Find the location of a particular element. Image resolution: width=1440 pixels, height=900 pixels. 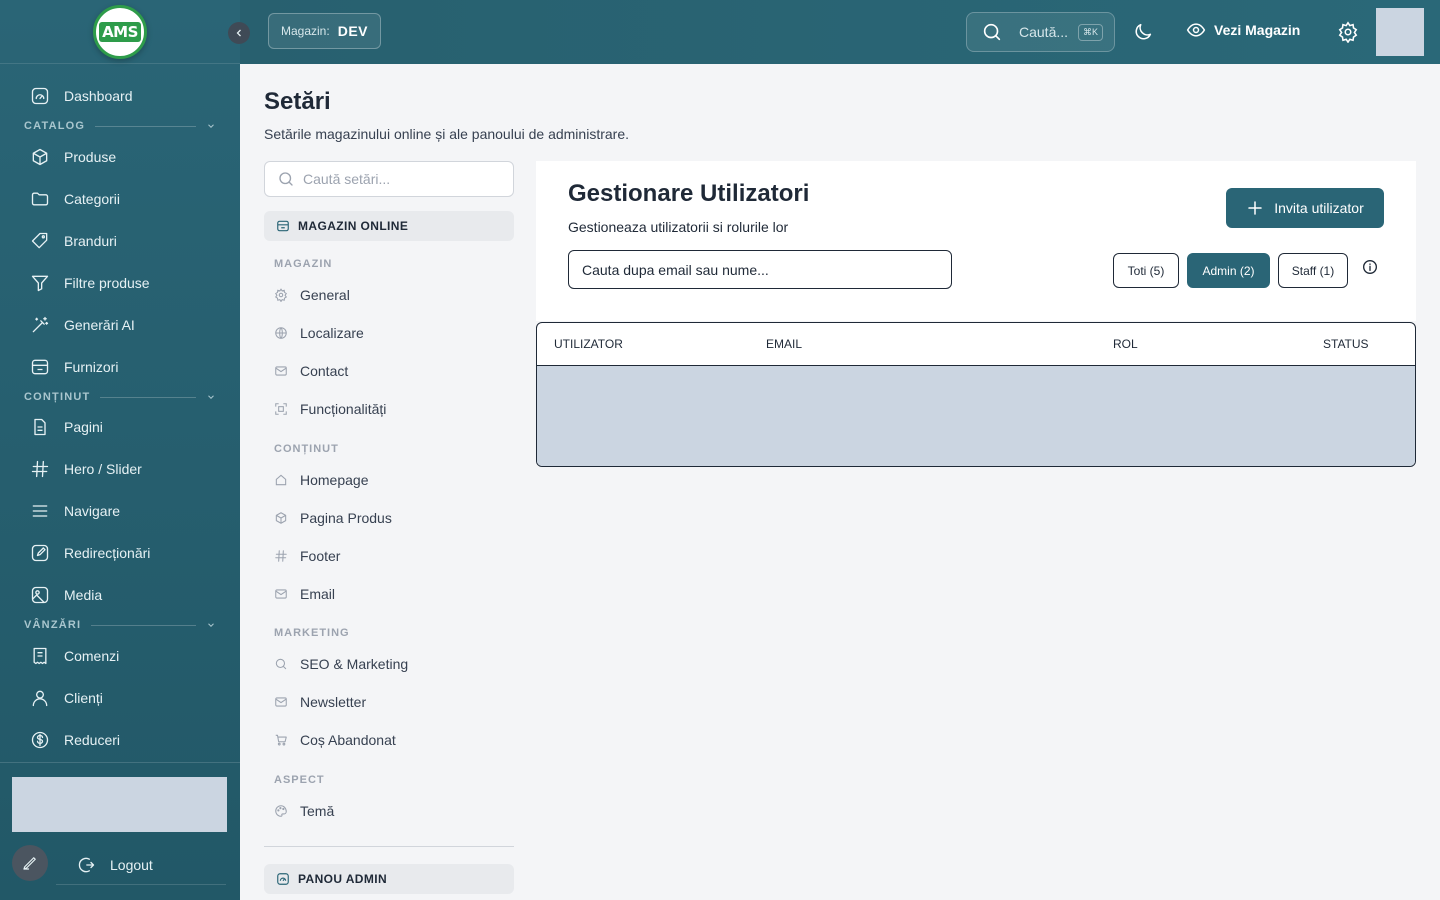

sidebar-item-produse: Produse is located at coordinates (120, 157).